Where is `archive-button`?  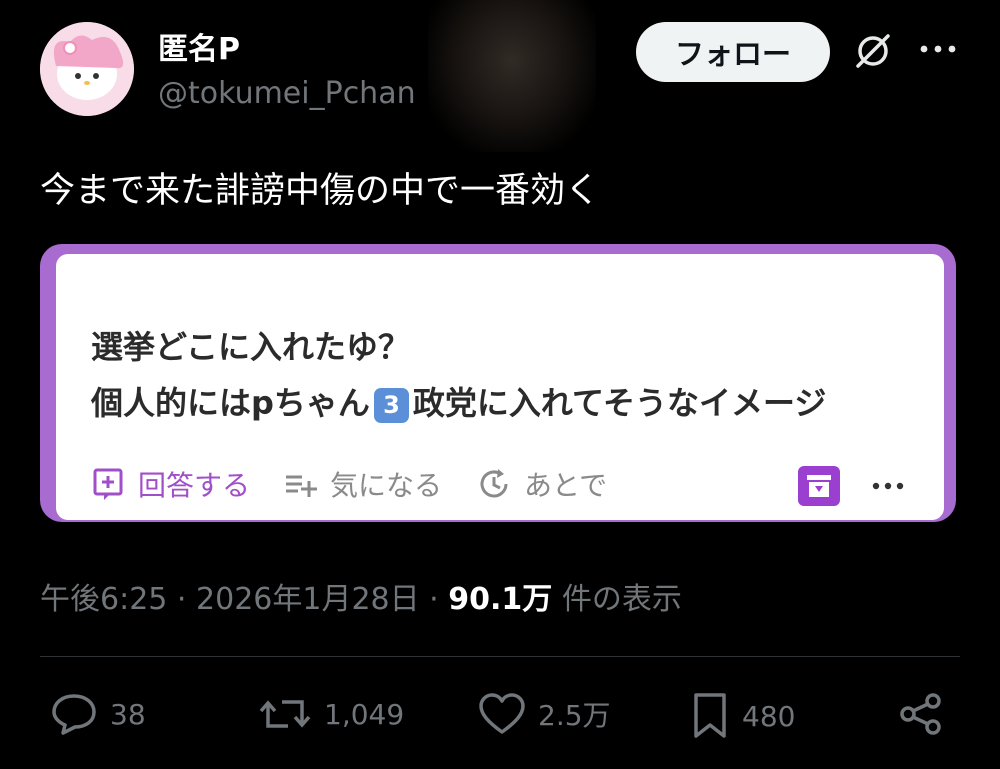 archive-button is located at coordinates (819, 486).